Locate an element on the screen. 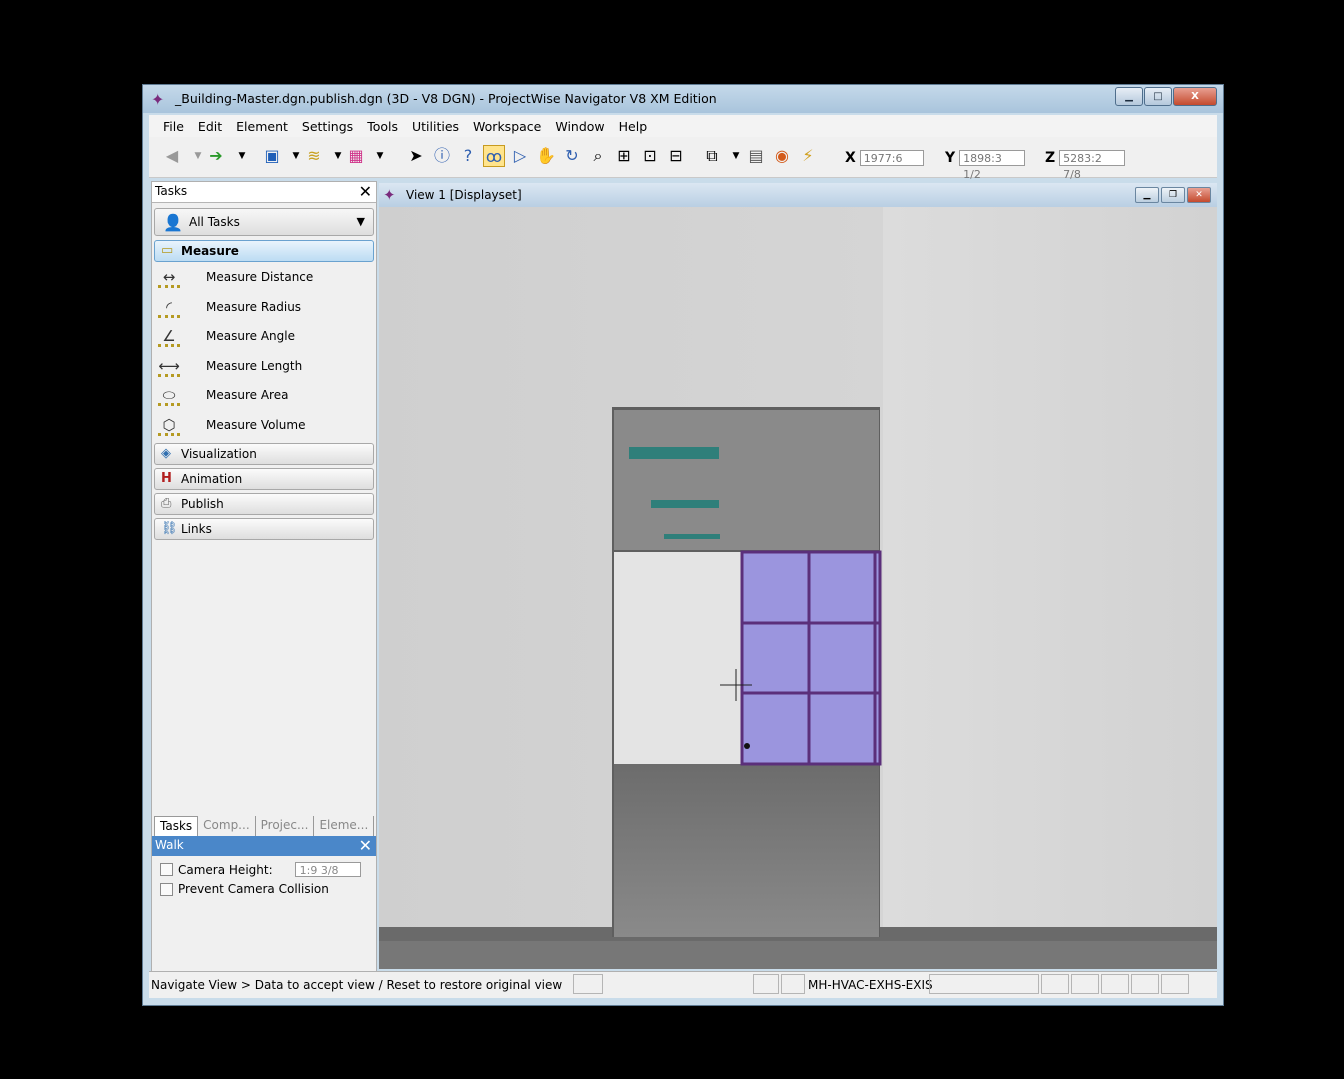 This screenshot has height=1079, width=1344. task-filter-dropdown: 👤 All Tasks ▼ is located at coordinates (264, 222).